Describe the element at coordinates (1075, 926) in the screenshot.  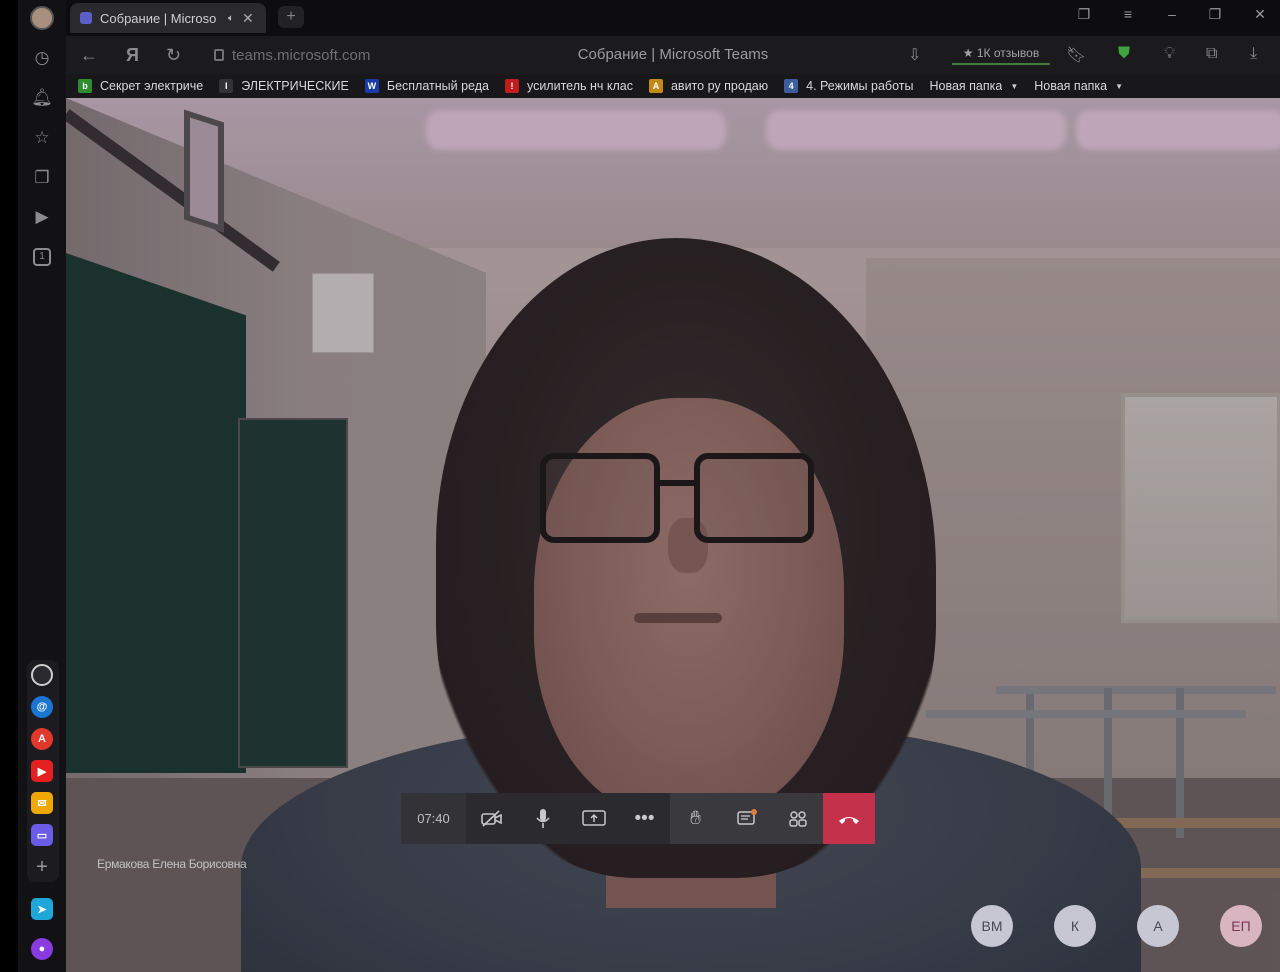
I see `participant-avatar: К` at that location.